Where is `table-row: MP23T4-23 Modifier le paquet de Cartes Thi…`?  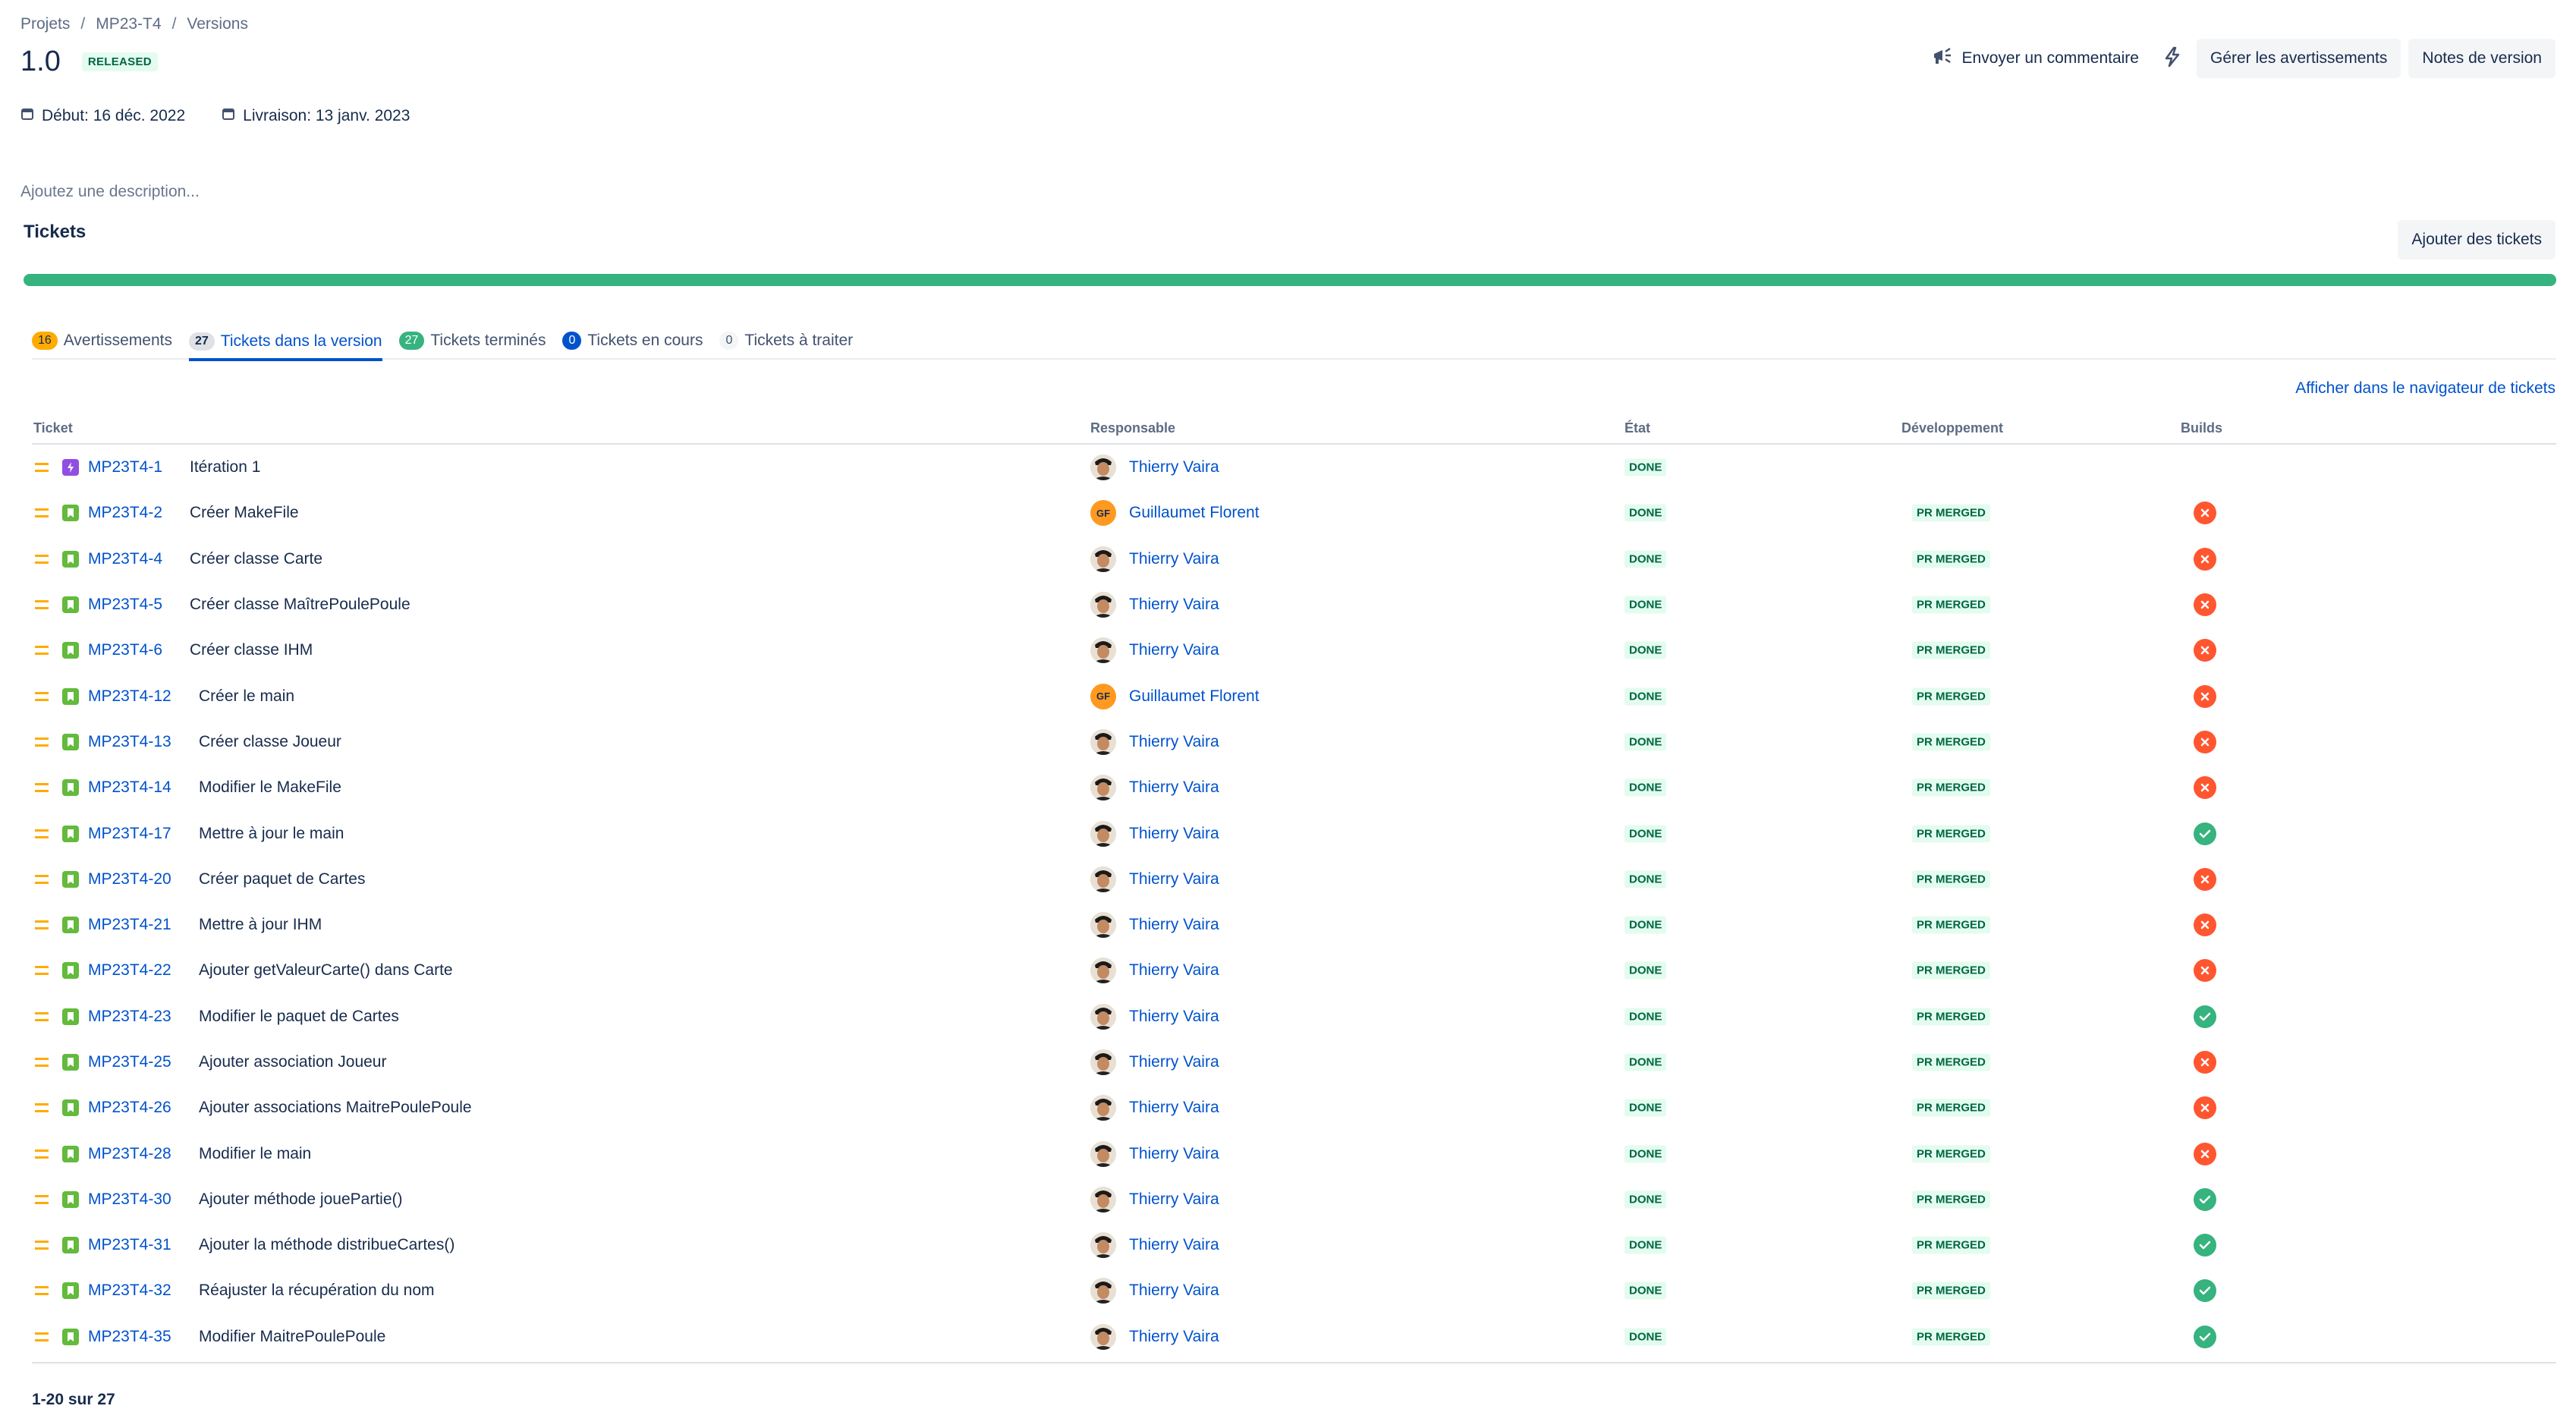
table-row: MP23T4-23 Modifier le paquet de Cartes Thi… is located at coordinates (1294, 1016).